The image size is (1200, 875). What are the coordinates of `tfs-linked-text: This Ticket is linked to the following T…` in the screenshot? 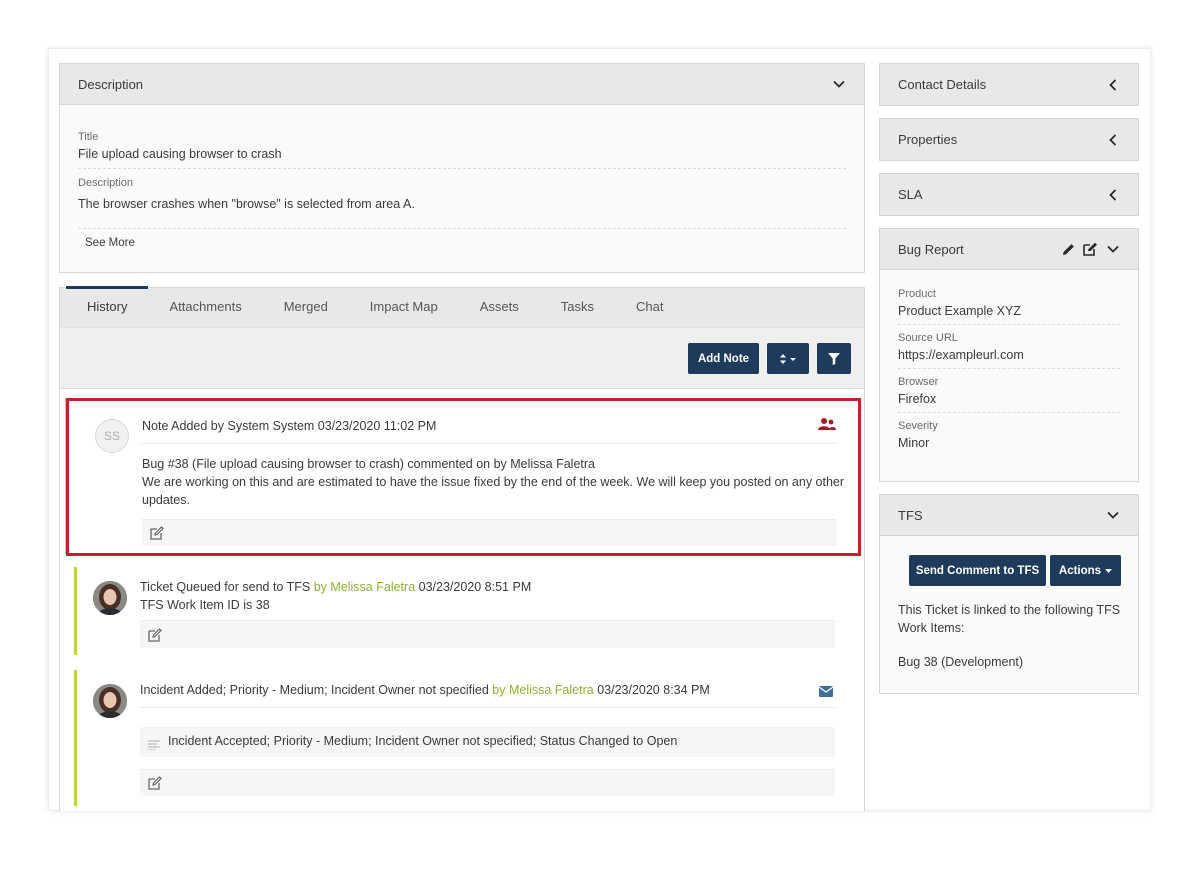 It's located at (1009, 619).